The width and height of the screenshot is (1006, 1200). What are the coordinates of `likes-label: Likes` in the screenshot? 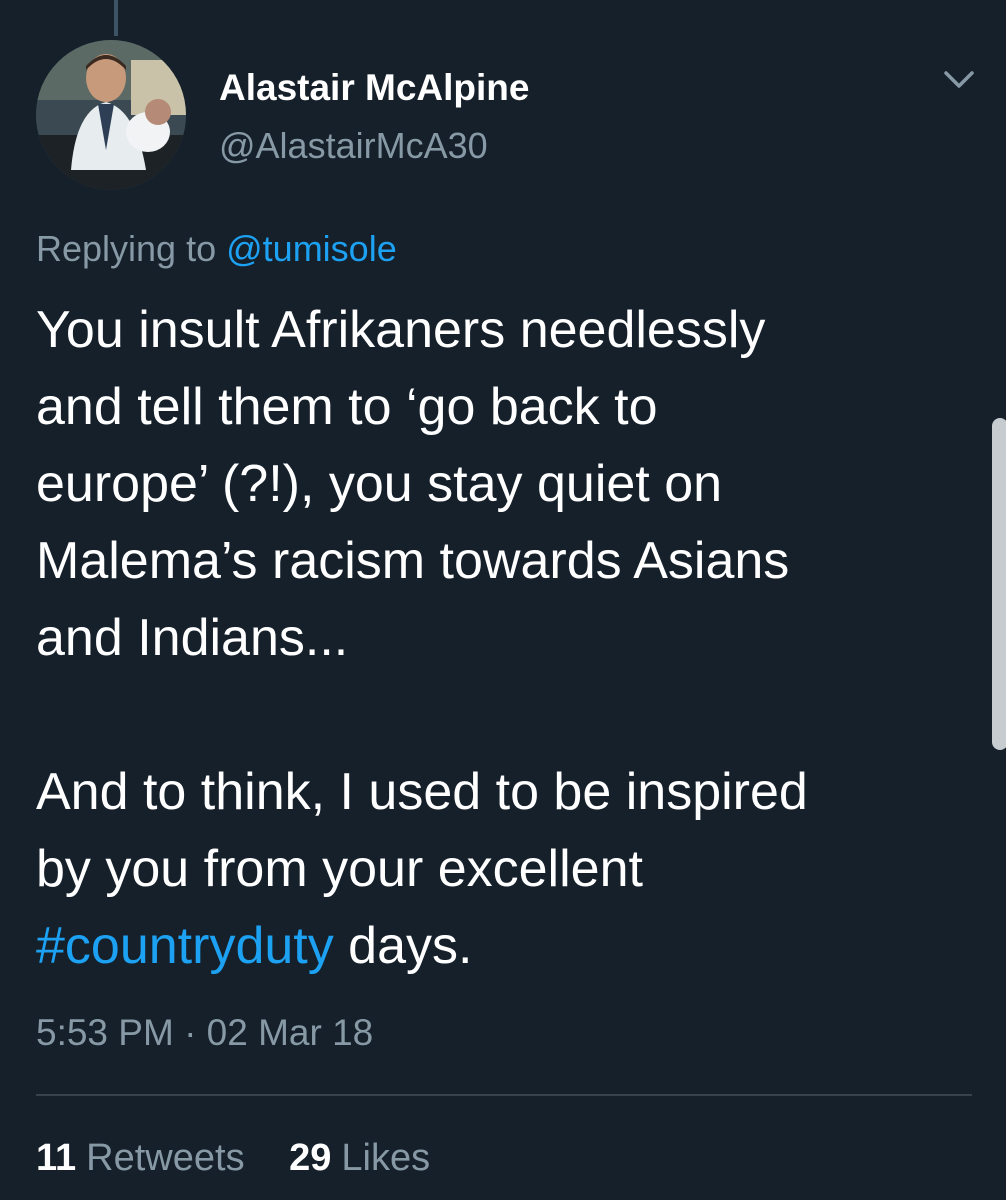 It's located at (386, 1158).